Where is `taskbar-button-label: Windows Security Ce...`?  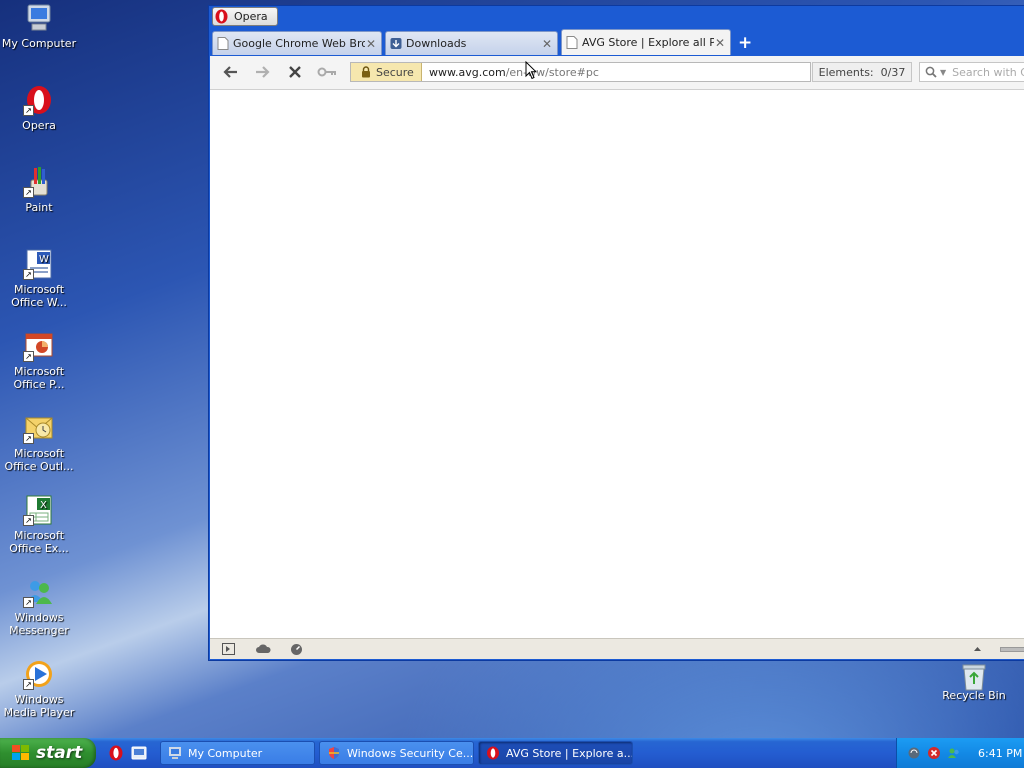
taskbar-button-label: Windows Security Ce... is located at coordinates (410, 753).